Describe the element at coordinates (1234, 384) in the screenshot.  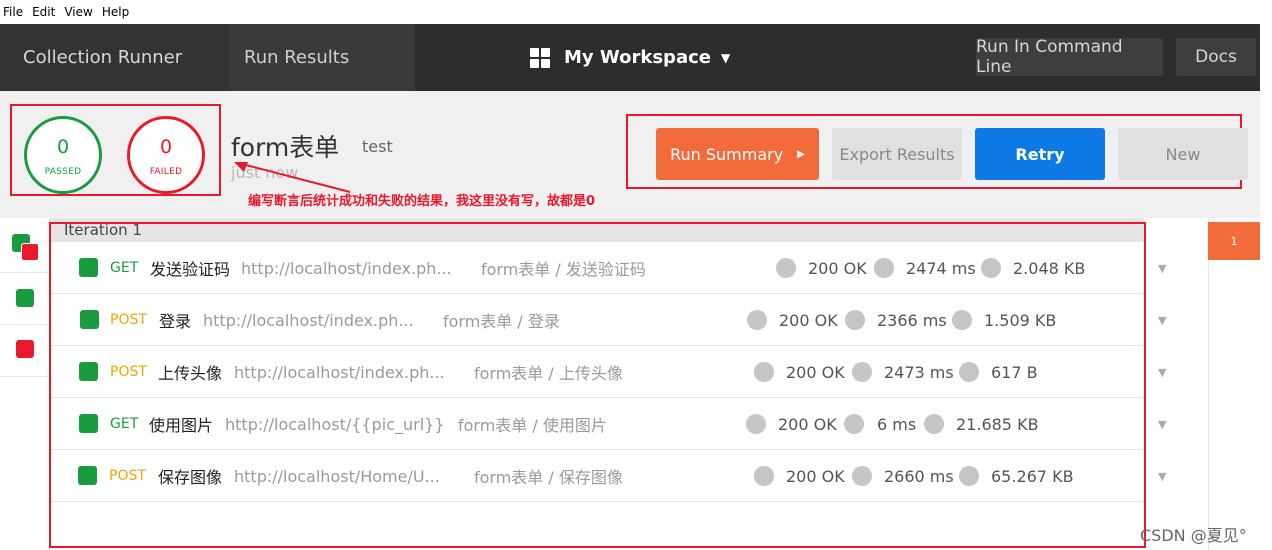
I see `iteration-sidebar` at that location.